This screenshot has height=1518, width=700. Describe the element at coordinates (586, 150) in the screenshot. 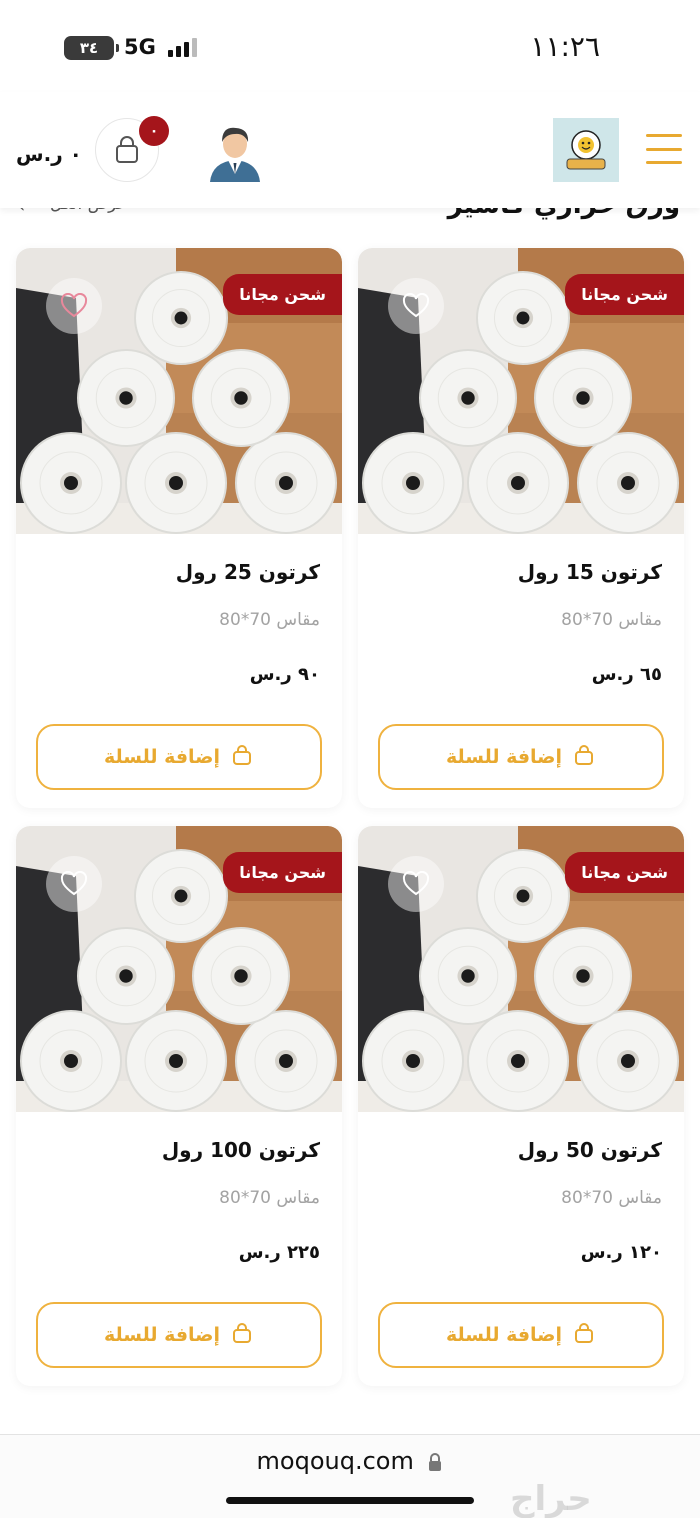

I see `store-logo` at that location.